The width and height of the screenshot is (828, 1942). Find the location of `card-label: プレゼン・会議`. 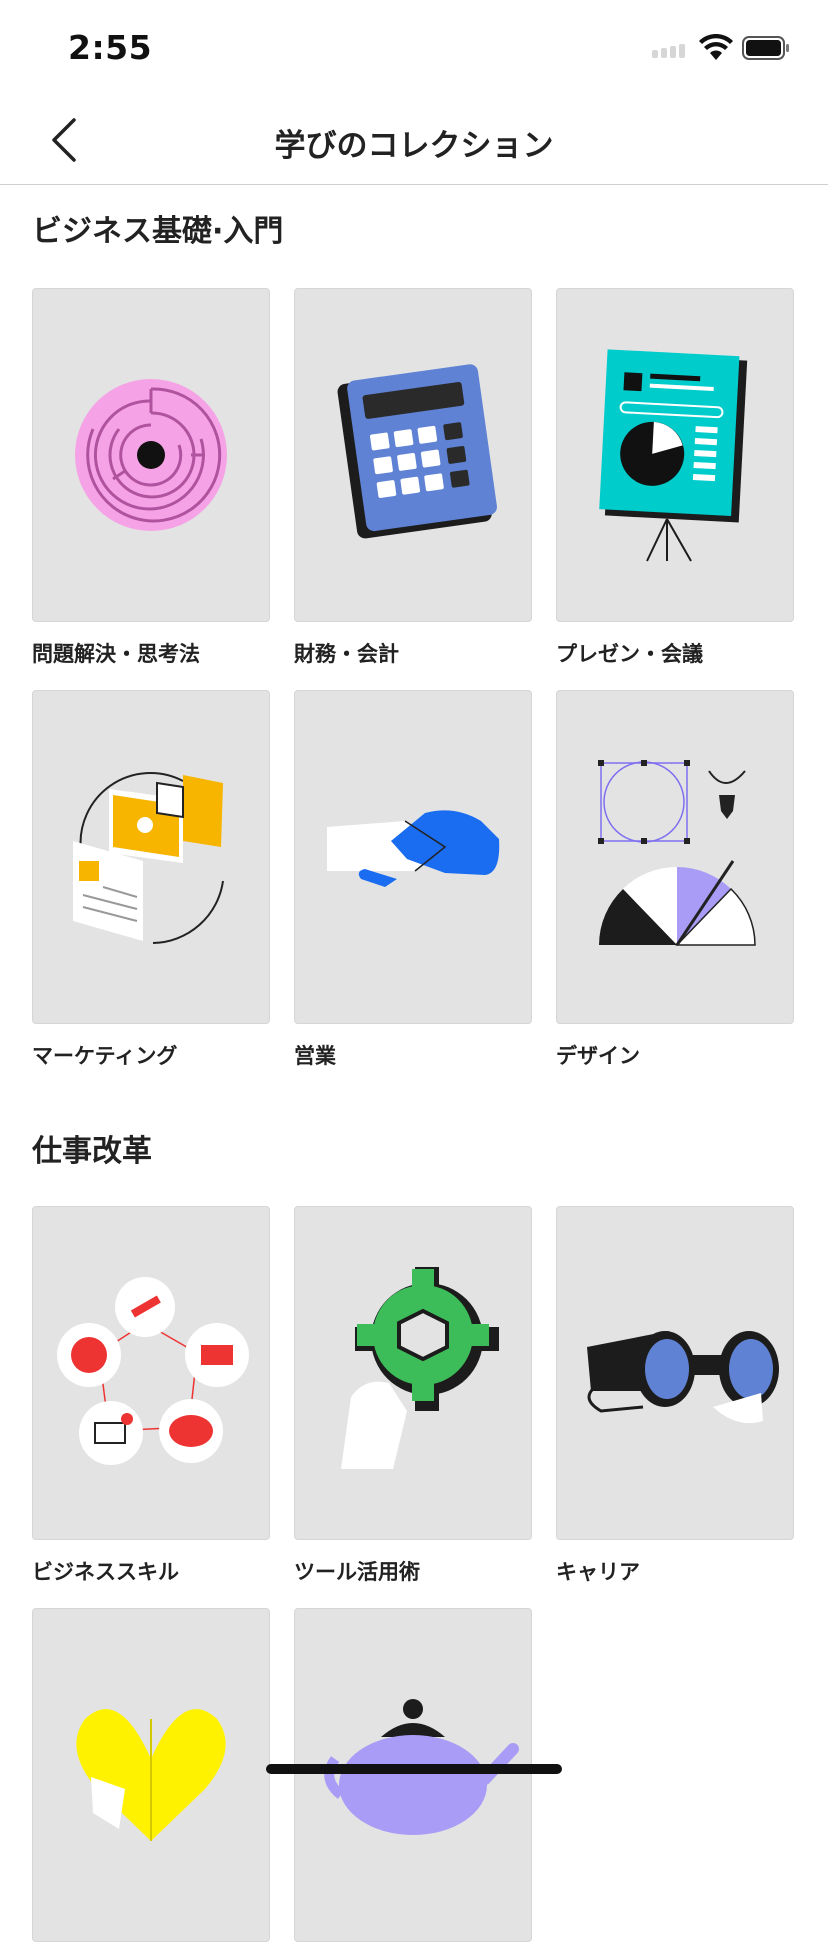

card-label: プレゼン・会議 is located at coordinates (629, 654).